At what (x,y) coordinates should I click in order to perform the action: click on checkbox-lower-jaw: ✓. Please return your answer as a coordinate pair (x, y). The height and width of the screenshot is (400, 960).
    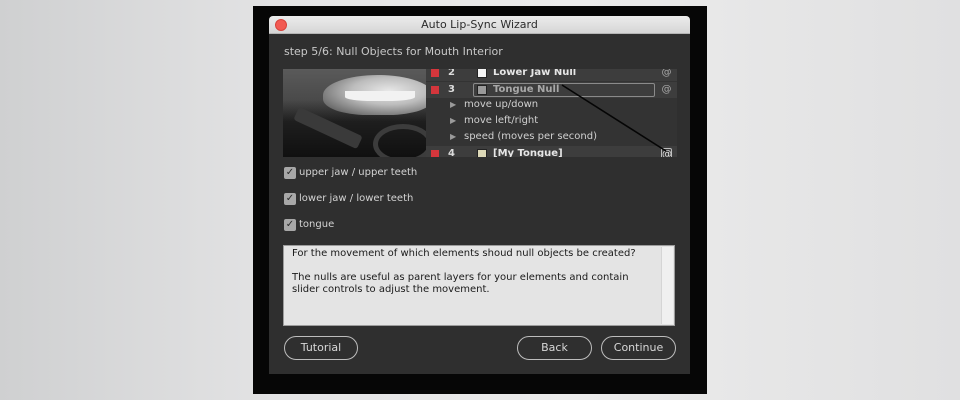
    Looking at the image, I should click on (290, 199).